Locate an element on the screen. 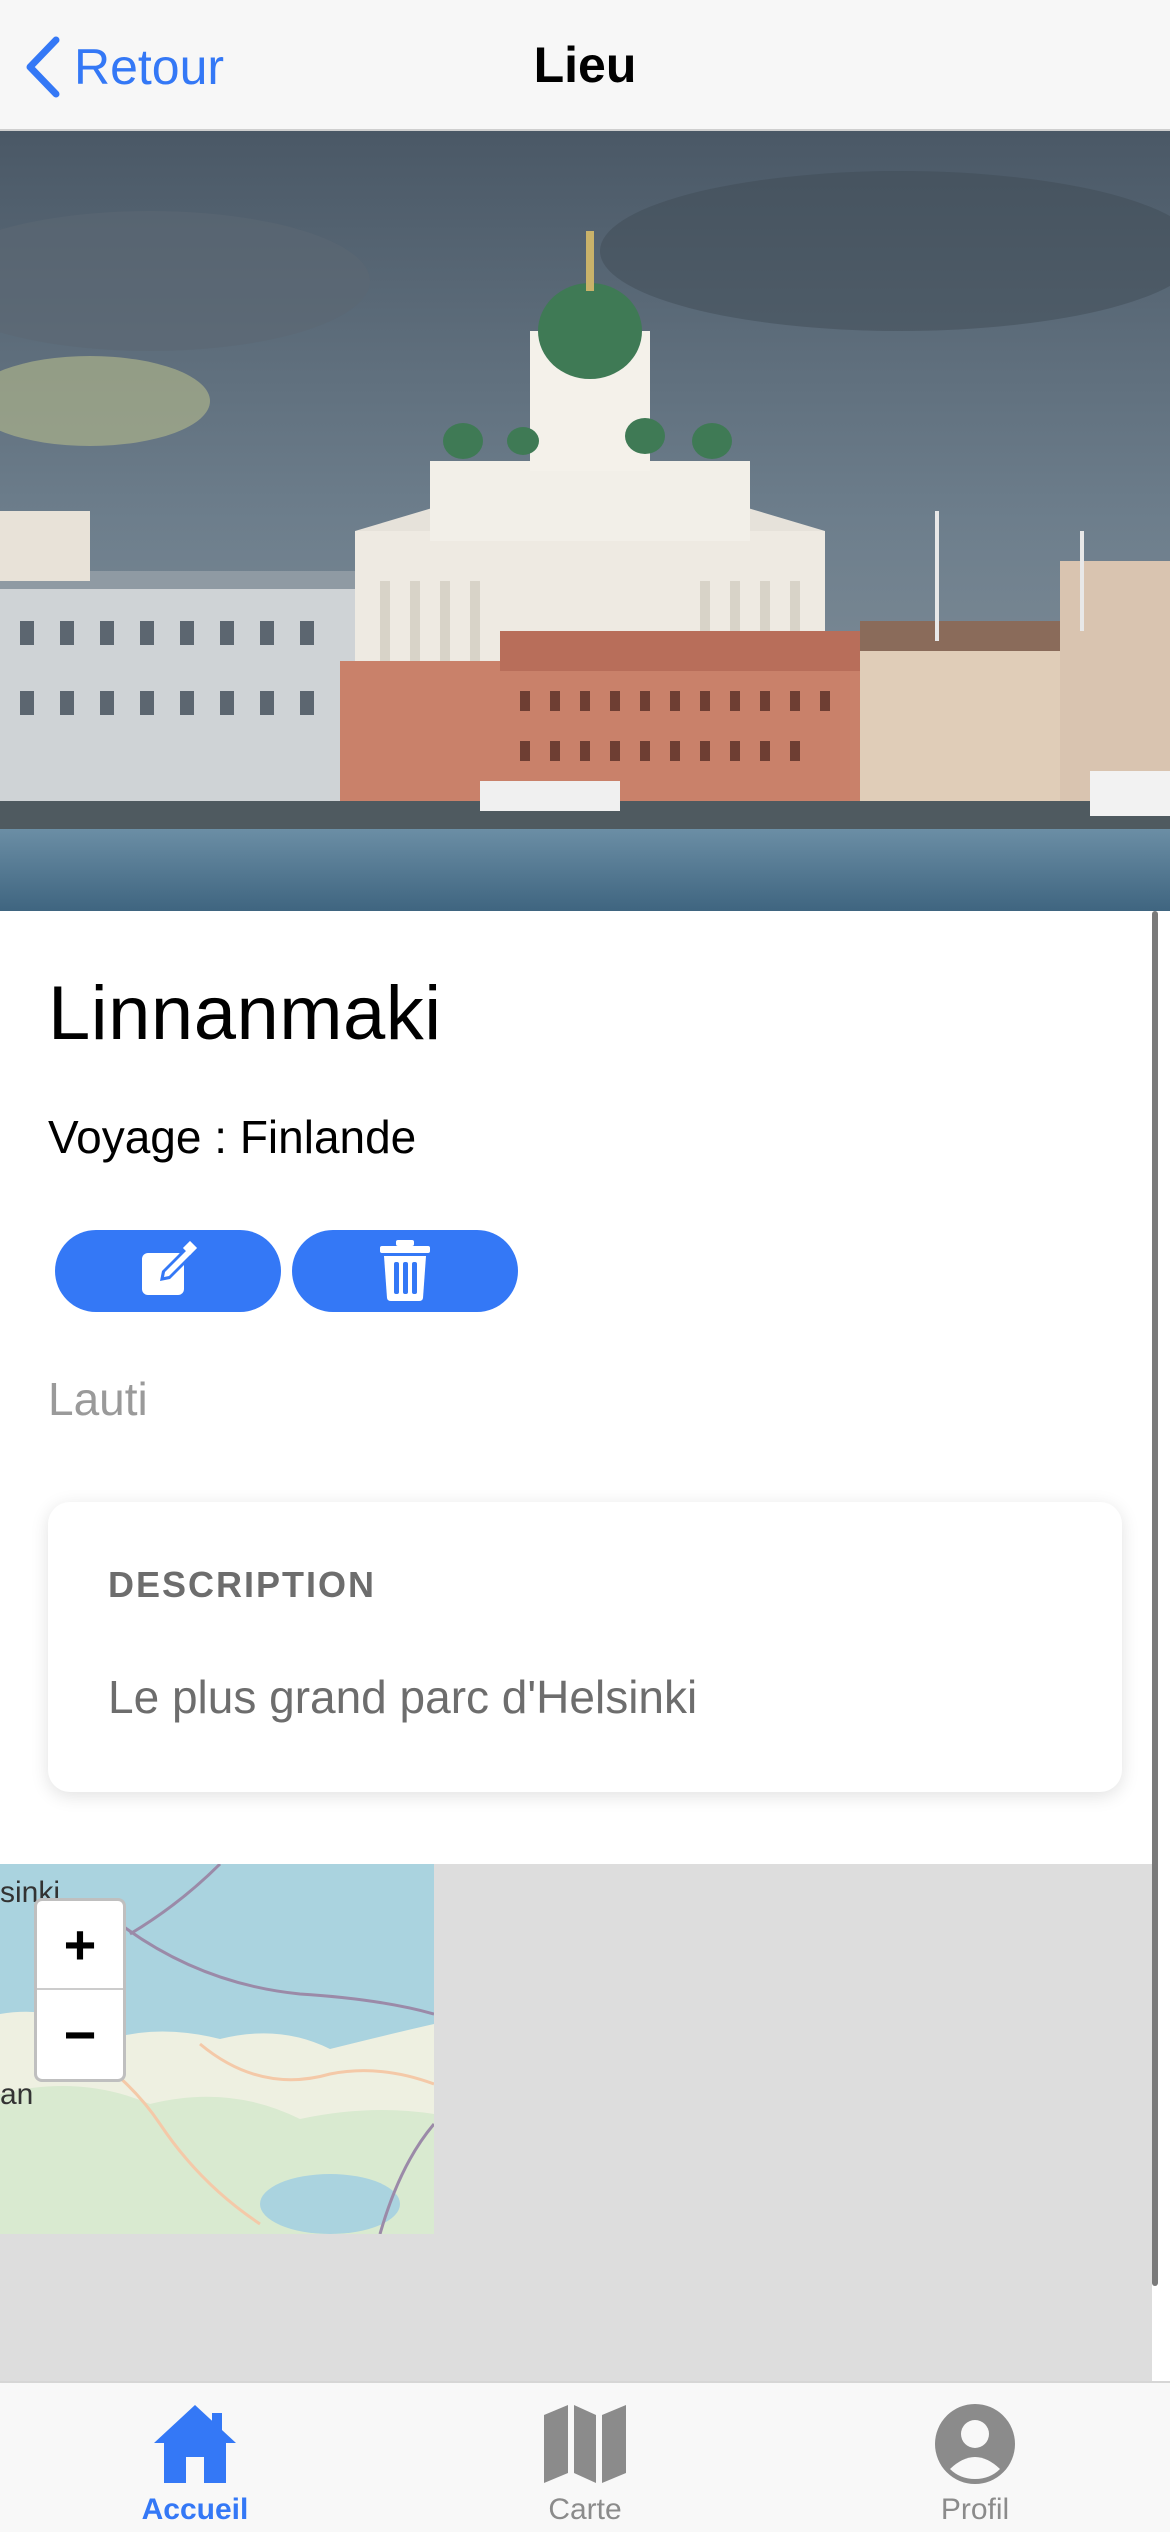 Image resolution: width=1170 pixels, height=2532 pixels. home-icon is located at coordinates (195, 2444).